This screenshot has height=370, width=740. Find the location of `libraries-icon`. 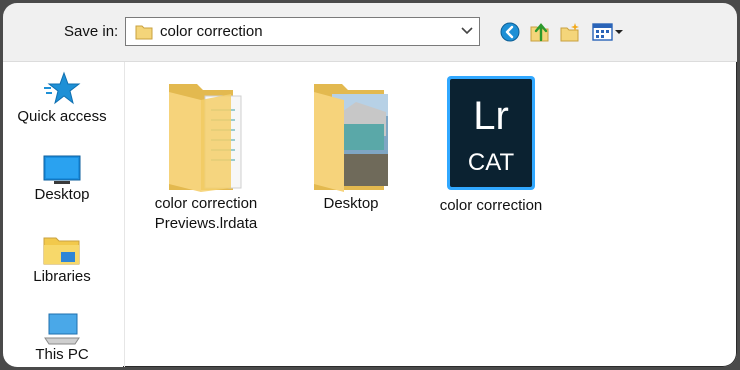

libraries-icon is located at coordinates (61, 251).